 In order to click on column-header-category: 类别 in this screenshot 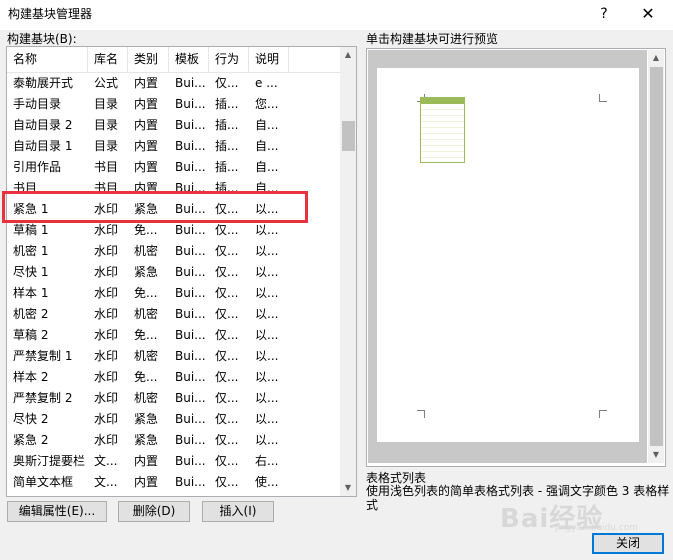, I will do `click(148, 59)`.